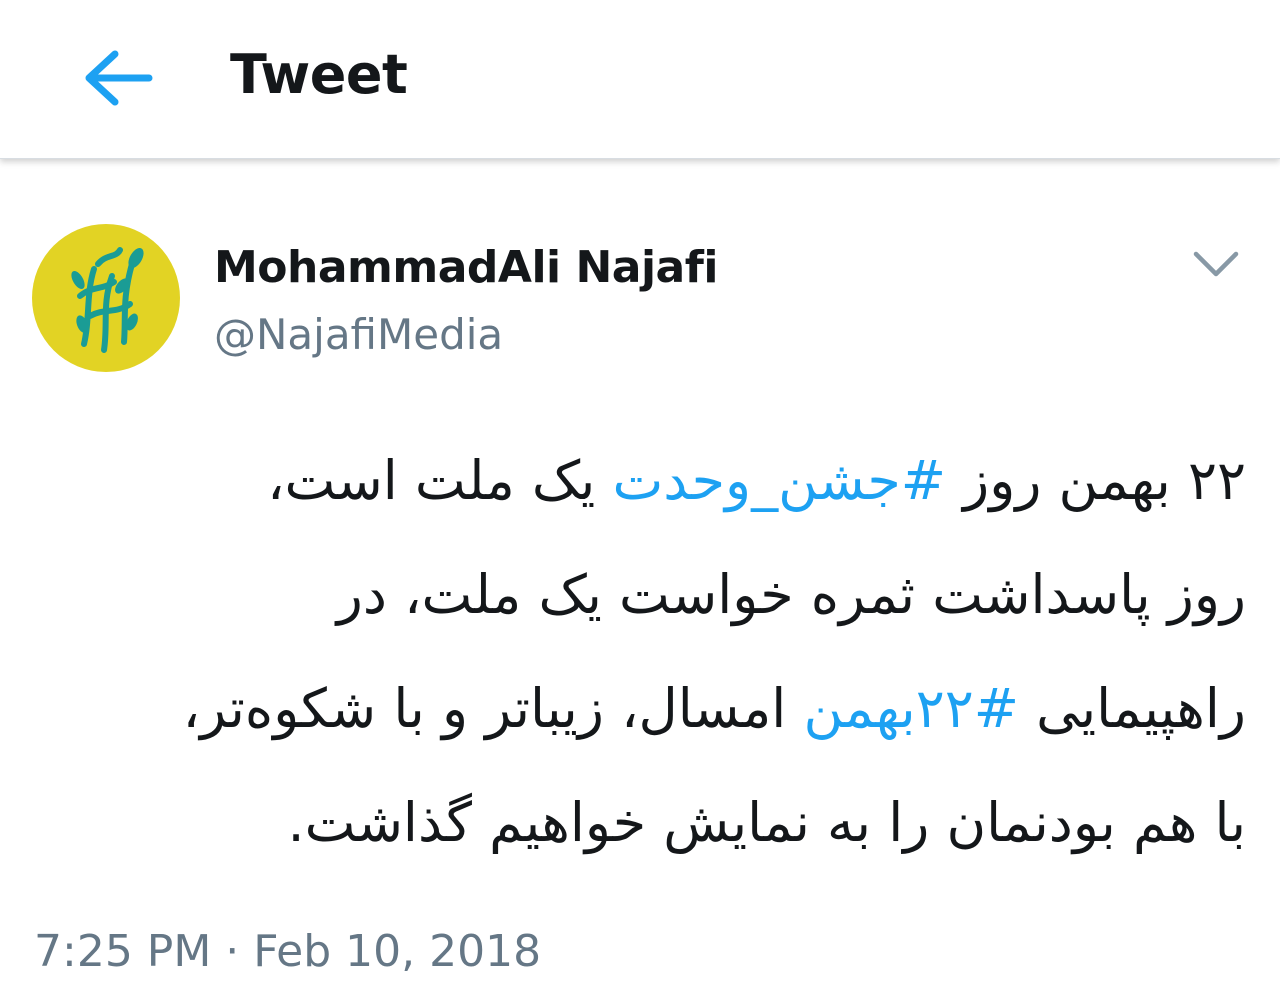 This screenshot has width=1280, height=1000. I want to click on author-display-name: MohammadAli Najafi, so click(466, 268).